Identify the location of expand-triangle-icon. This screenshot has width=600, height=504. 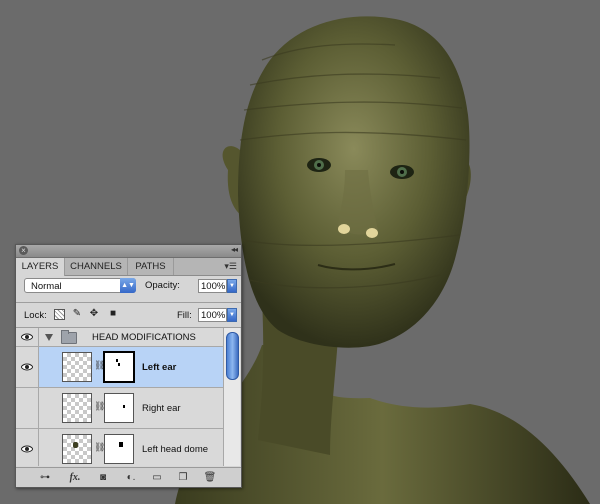
(49, 337).